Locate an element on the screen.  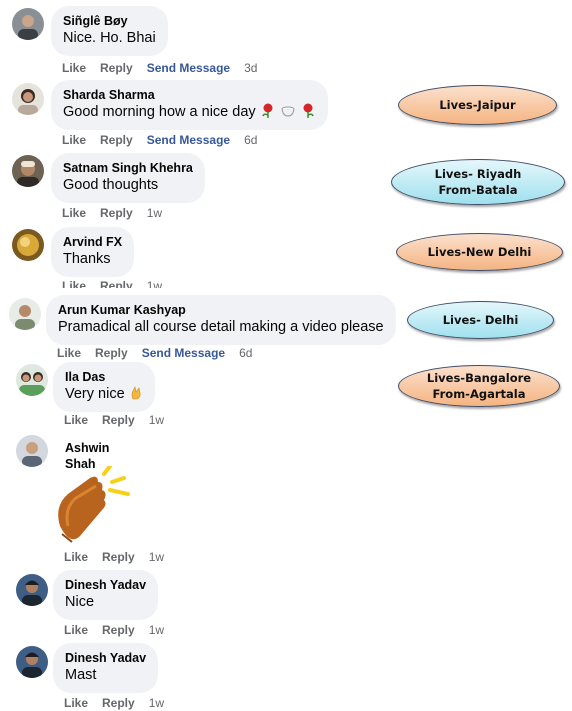
comment-bubble: Ila Das Very nice is located at coordinates (104, 387).